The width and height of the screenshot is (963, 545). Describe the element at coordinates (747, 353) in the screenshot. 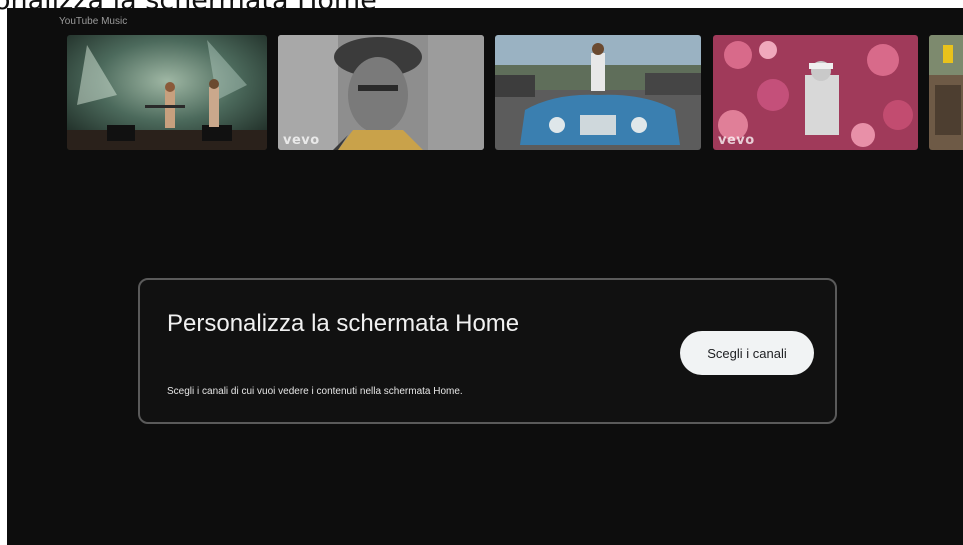

I see `choose-channels-button: Scegli i canali` at that location.